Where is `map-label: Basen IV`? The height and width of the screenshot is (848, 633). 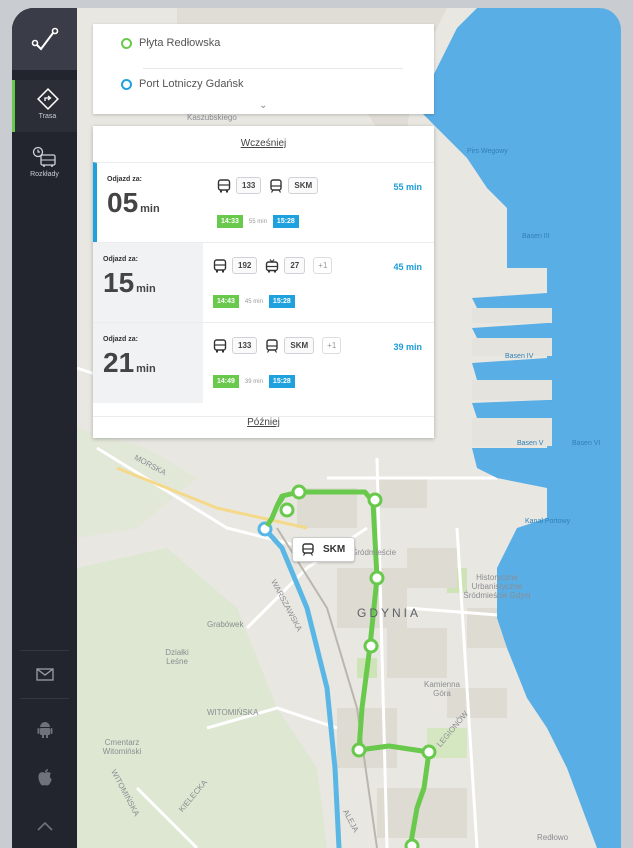 map-label: Basen IV is located at coordinates (519, 356).